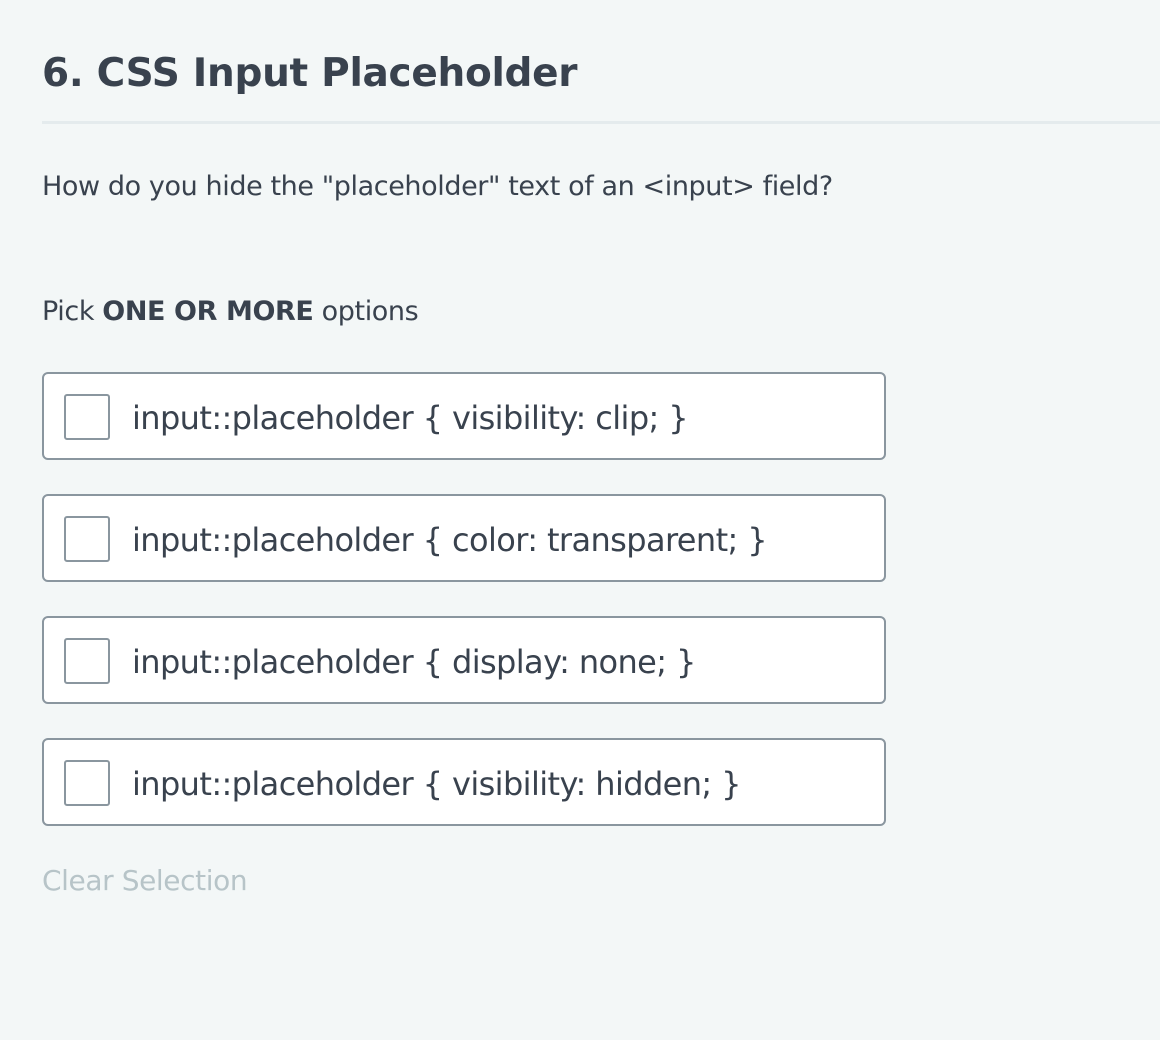 This screenshot has width=1160, height=1040. What do you see at coordinates (87, 661) in the screenshot?
I see `option-3-checkbox` at bounding box center [87, 661].